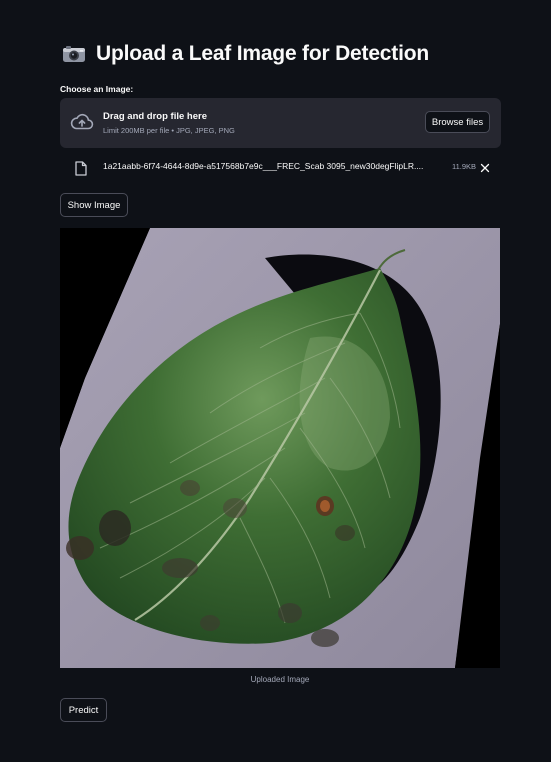 This screenshot has width=551, height=762. What do you see at coordinates (169, 130) in the screenshot?
I see `dropzone-limit-text: Limit 200MB per file • JPG, JPEG, PNG` at bounding box center [169, 130].